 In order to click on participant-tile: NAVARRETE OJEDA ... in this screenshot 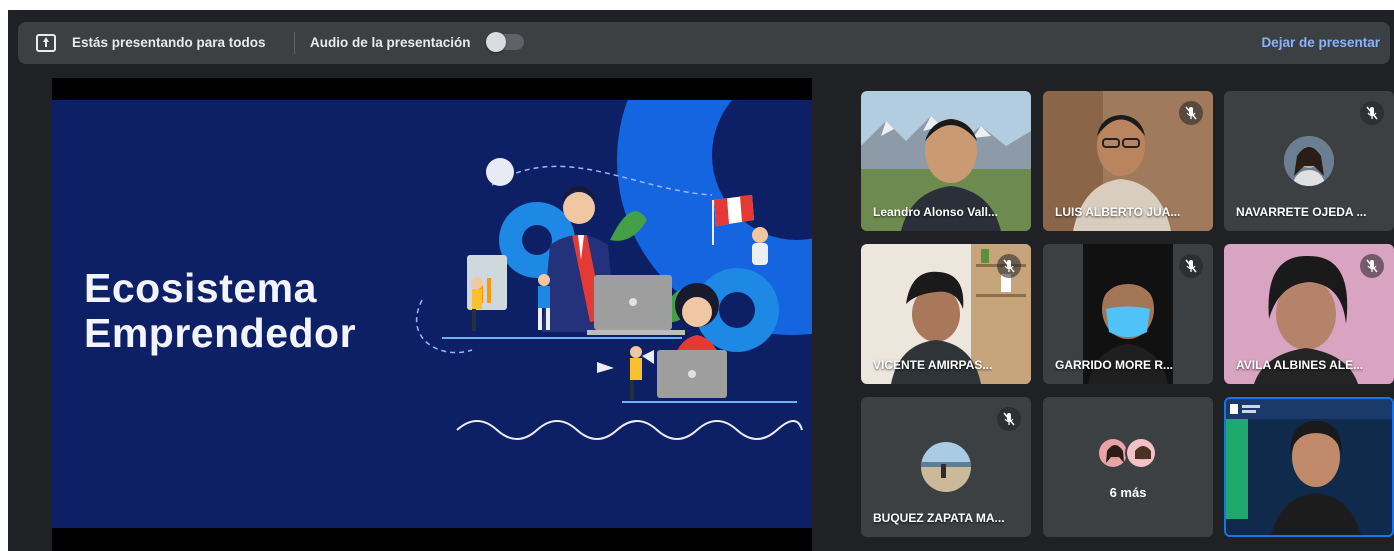, I will do `click(1309, 161)`.